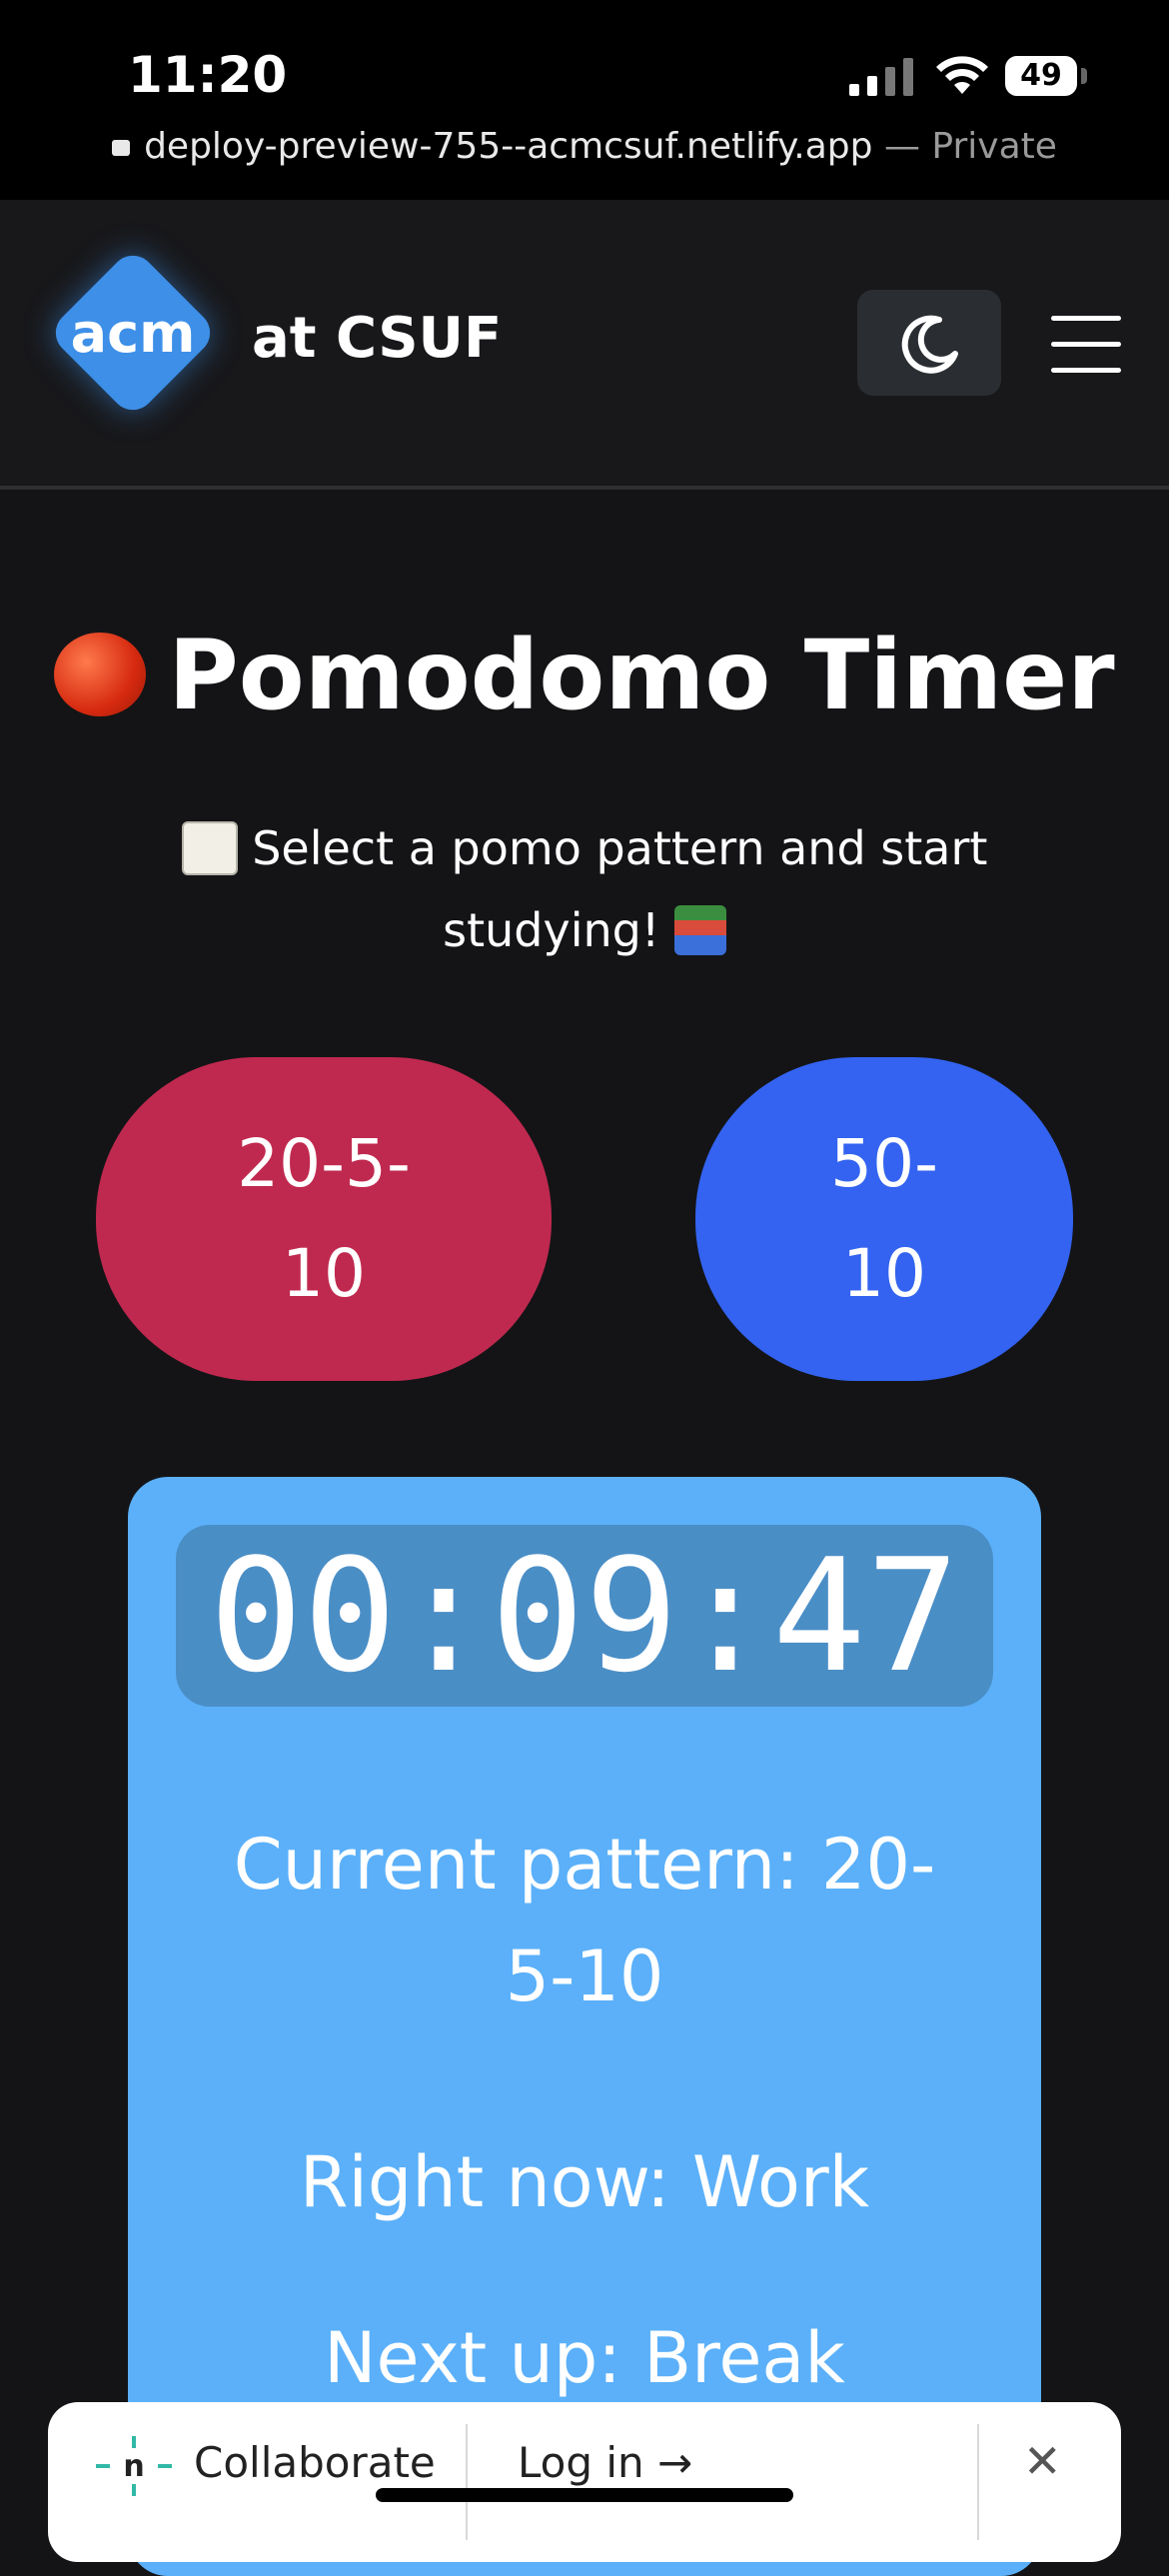  What do you see at coordinates (584, 2182) in the screenshot?
I see `right-now-text: Right now: Work` at bounding box center [584, 2182].